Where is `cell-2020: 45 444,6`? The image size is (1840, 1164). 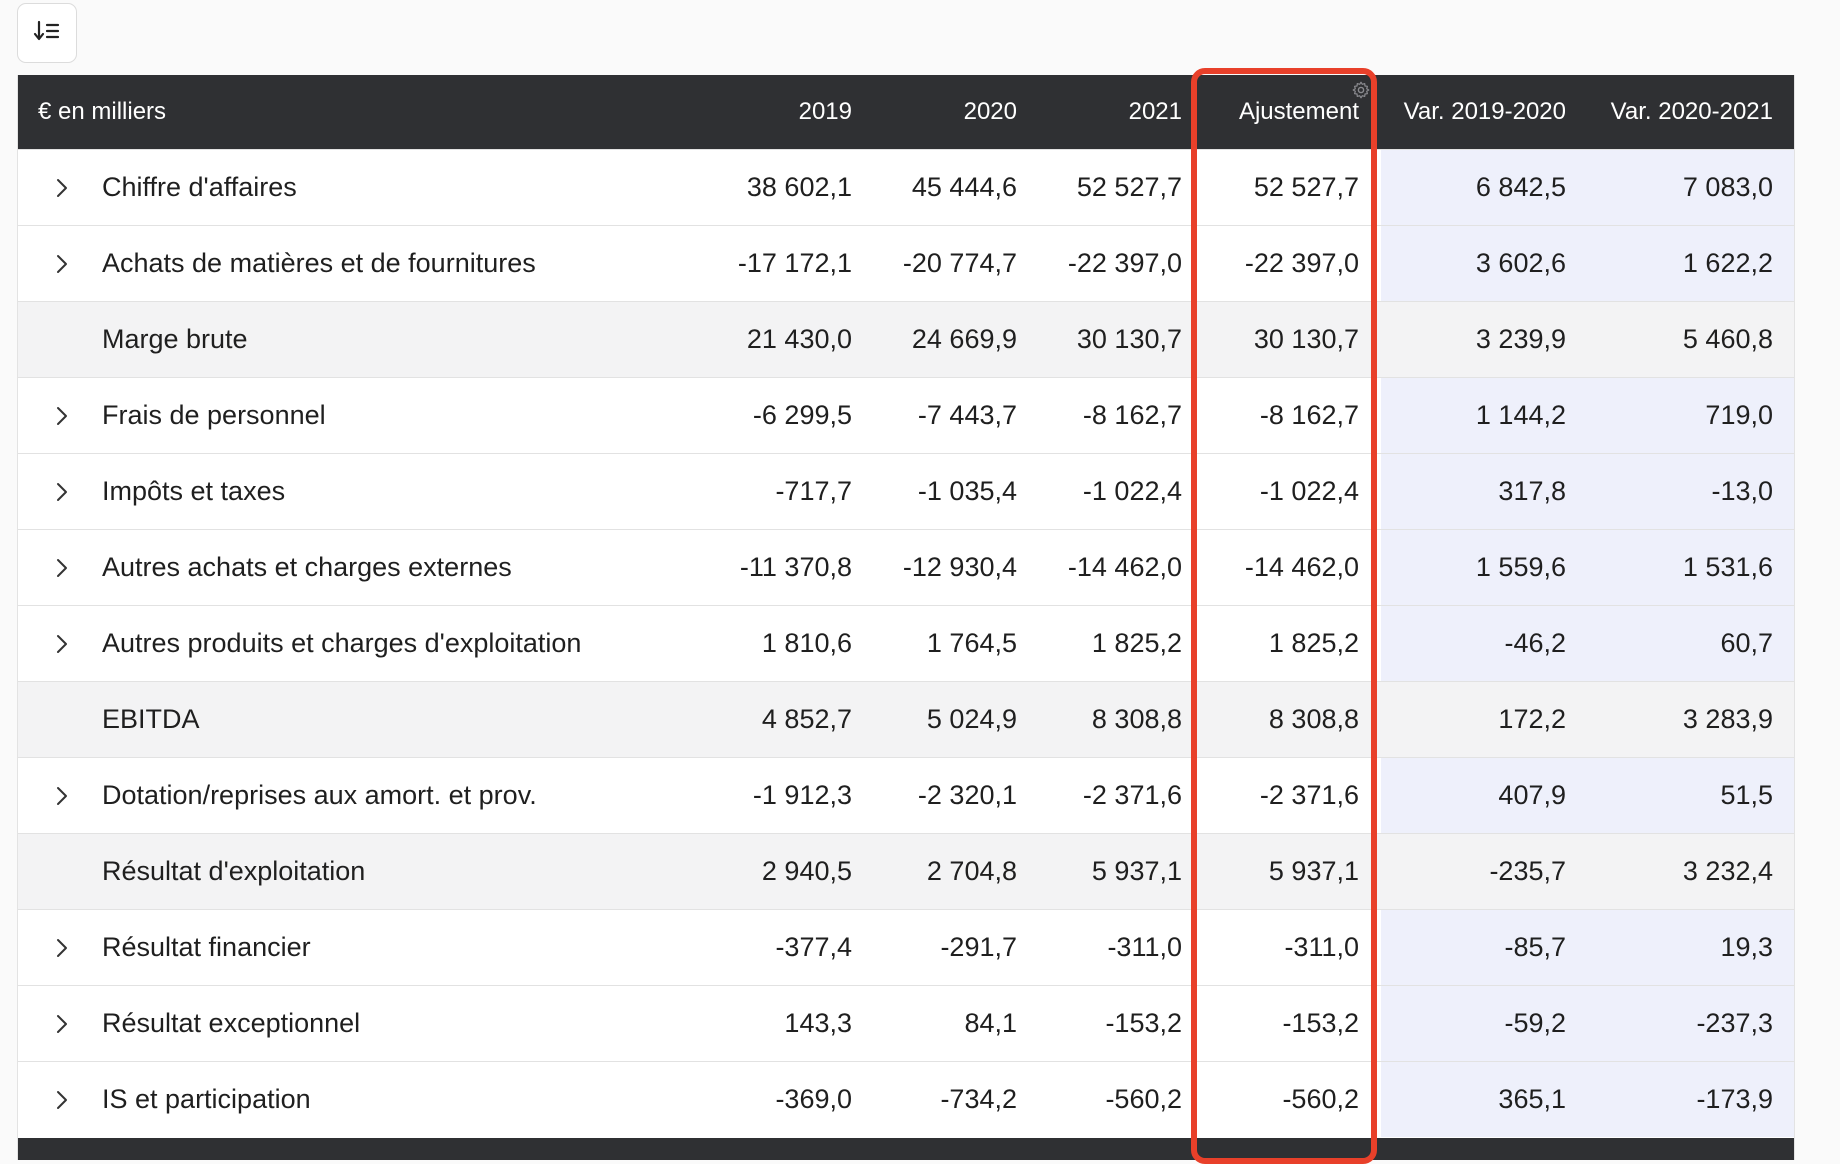
cell-2020: 45 444,6 is located at coordinates (955, 187).